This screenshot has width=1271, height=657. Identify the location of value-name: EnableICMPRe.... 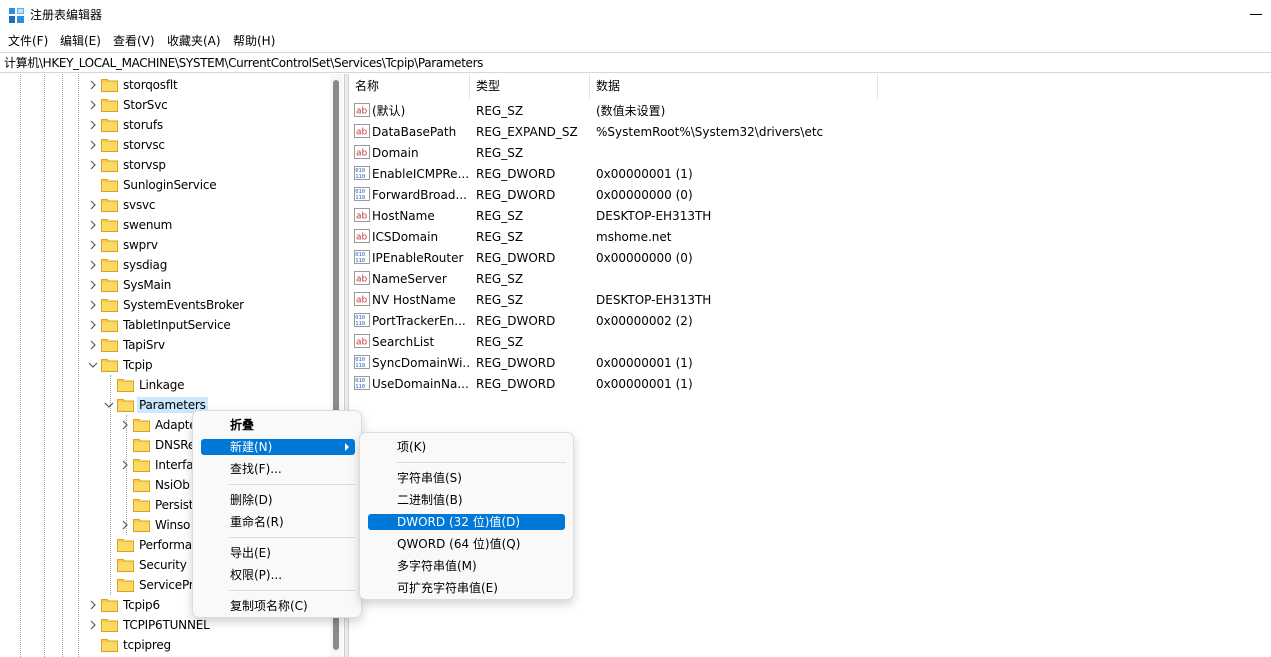
(421, 174).